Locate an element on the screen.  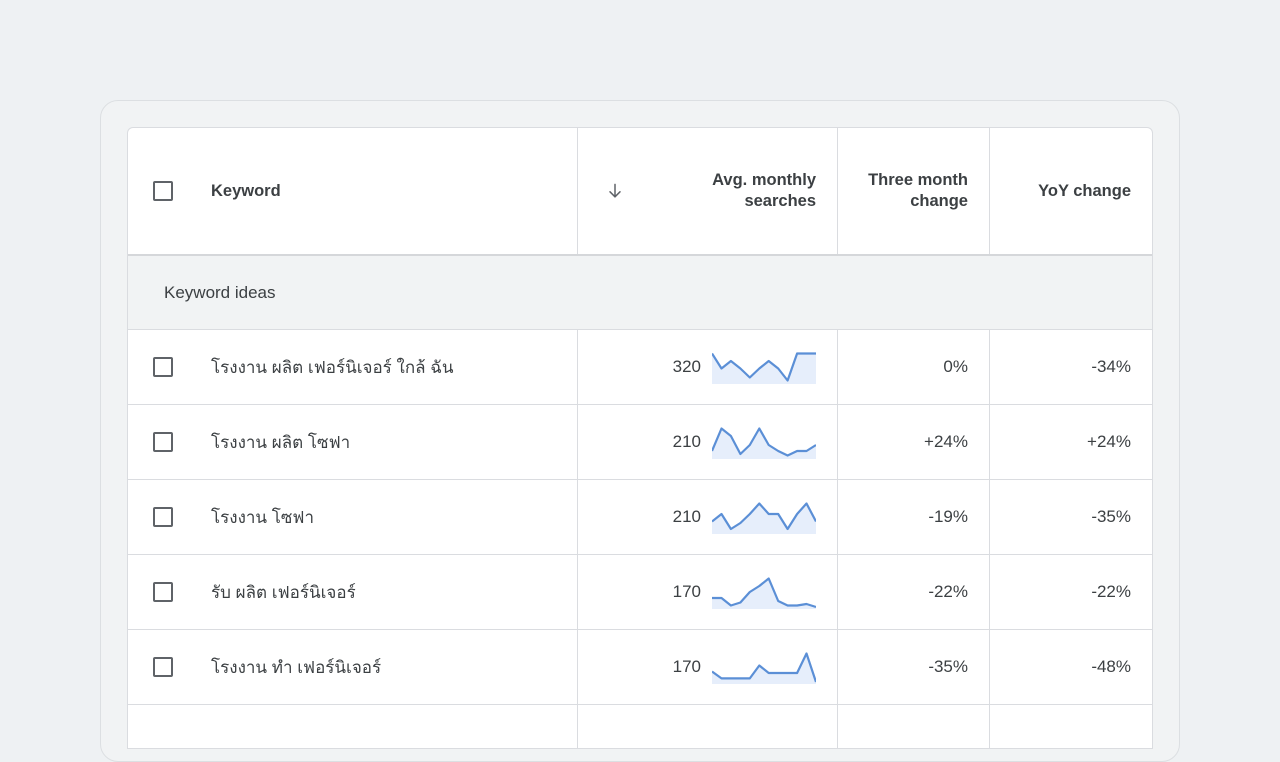
group-label: Keyword ideas is located at coordinates (220, 292).